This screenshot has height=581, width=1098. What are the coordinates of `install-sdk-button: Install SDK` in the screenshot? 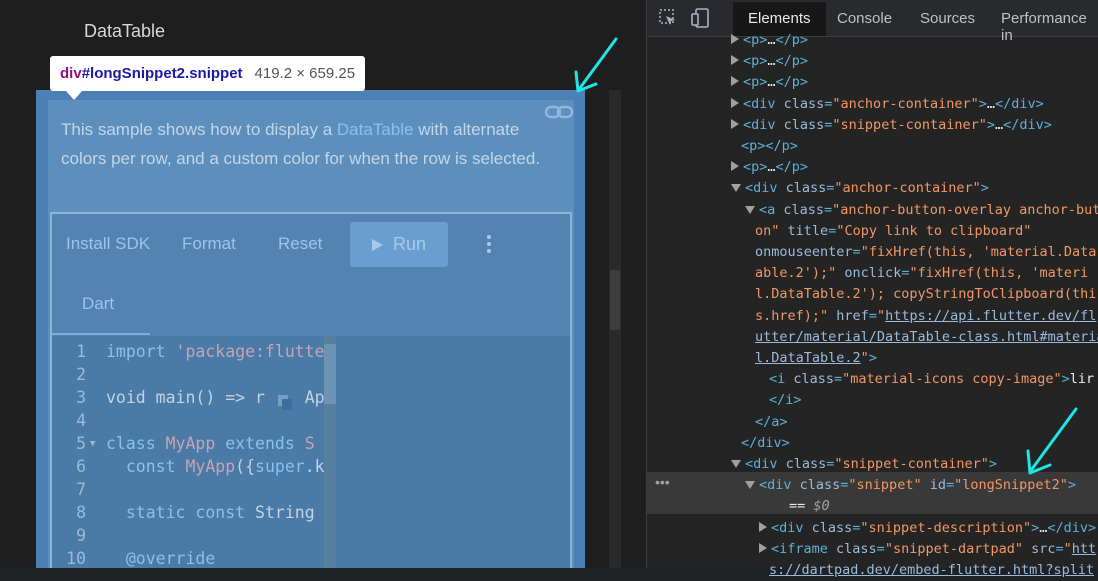 It's located at (108, 244).